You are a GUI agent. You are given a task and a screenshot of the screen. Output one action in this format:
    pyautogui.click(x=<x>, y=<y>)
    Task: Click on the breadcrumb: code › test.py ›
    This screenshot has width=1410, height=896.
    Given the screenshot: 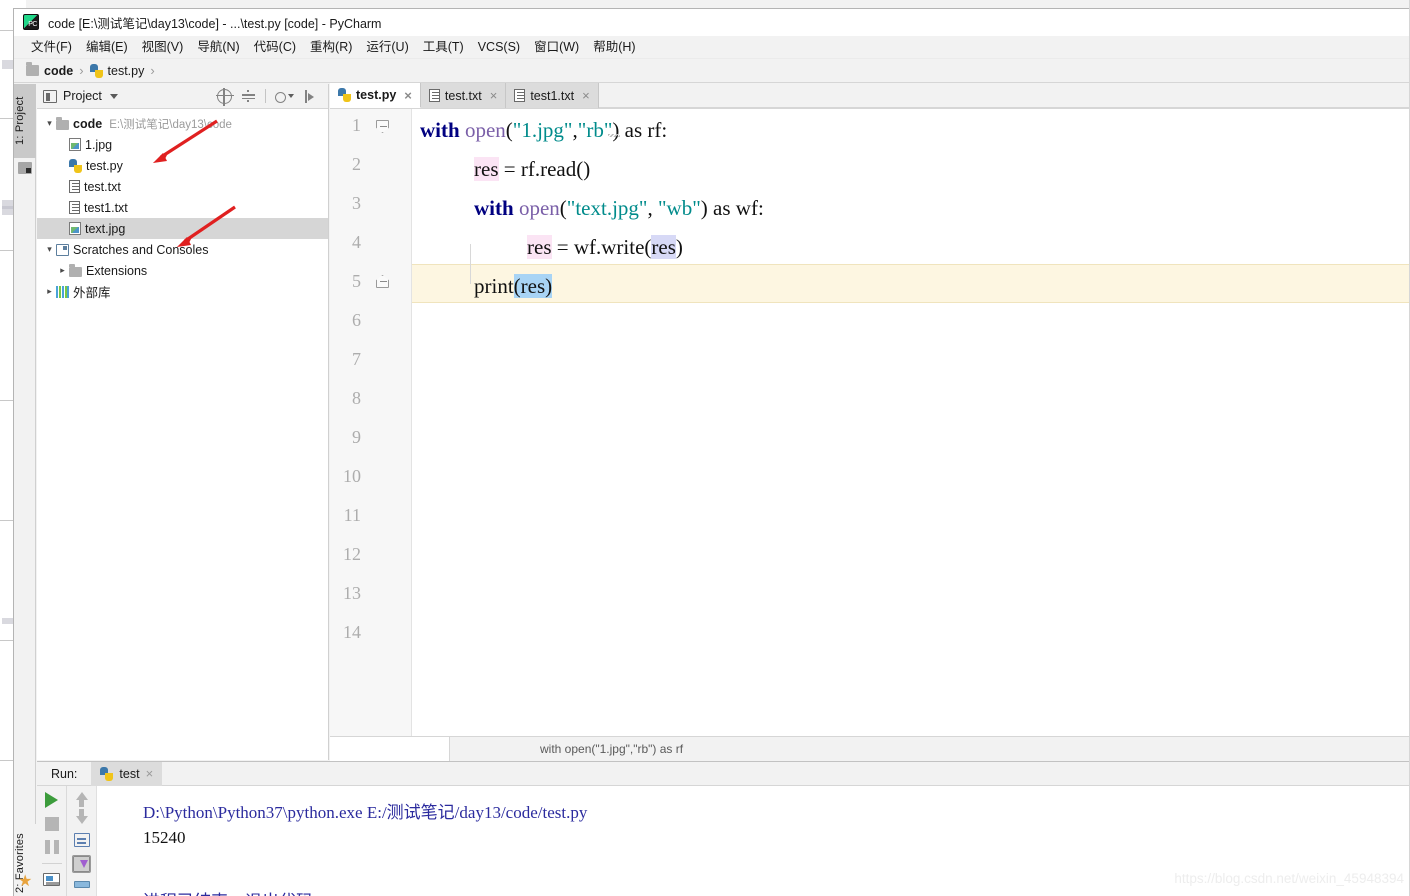 What is the action you would take?
    pyautogui.click(x=712, y=71)
    